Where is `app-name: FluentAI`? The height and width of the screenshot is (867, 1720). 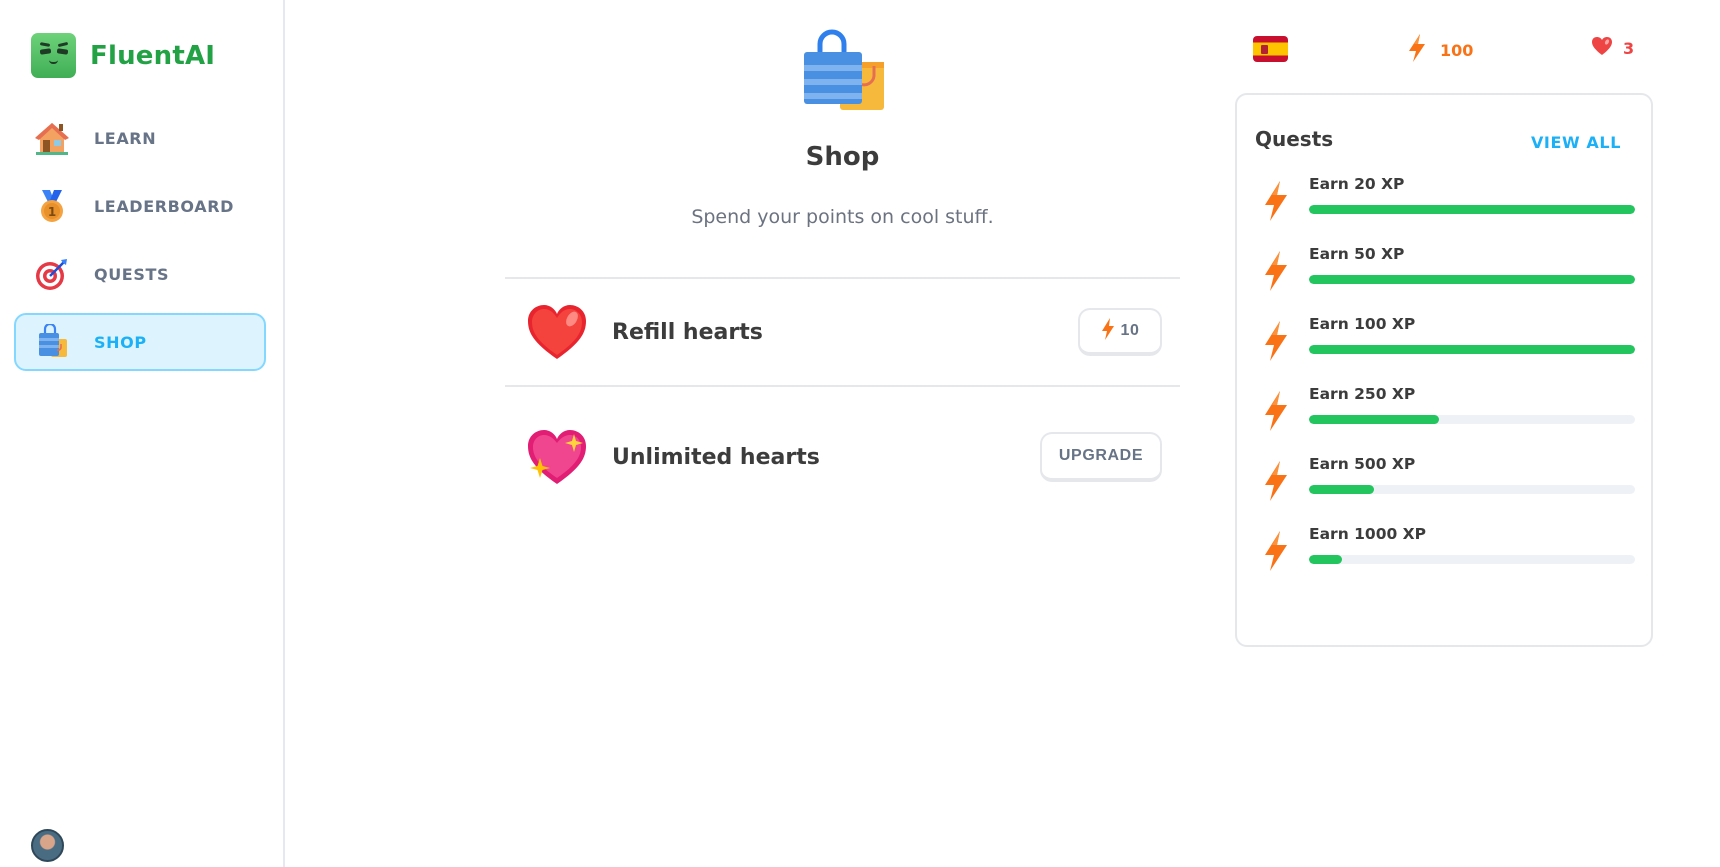 app-name: FluentAI is located at coordinates (153, 55).